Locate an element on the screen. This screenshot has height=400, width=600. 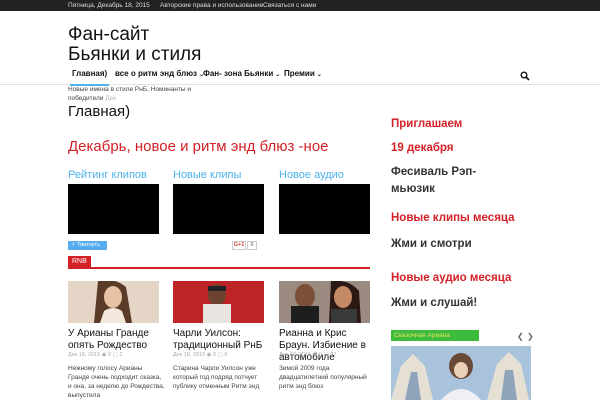
gplus-count: 6 is located at coordinates (252, 245).